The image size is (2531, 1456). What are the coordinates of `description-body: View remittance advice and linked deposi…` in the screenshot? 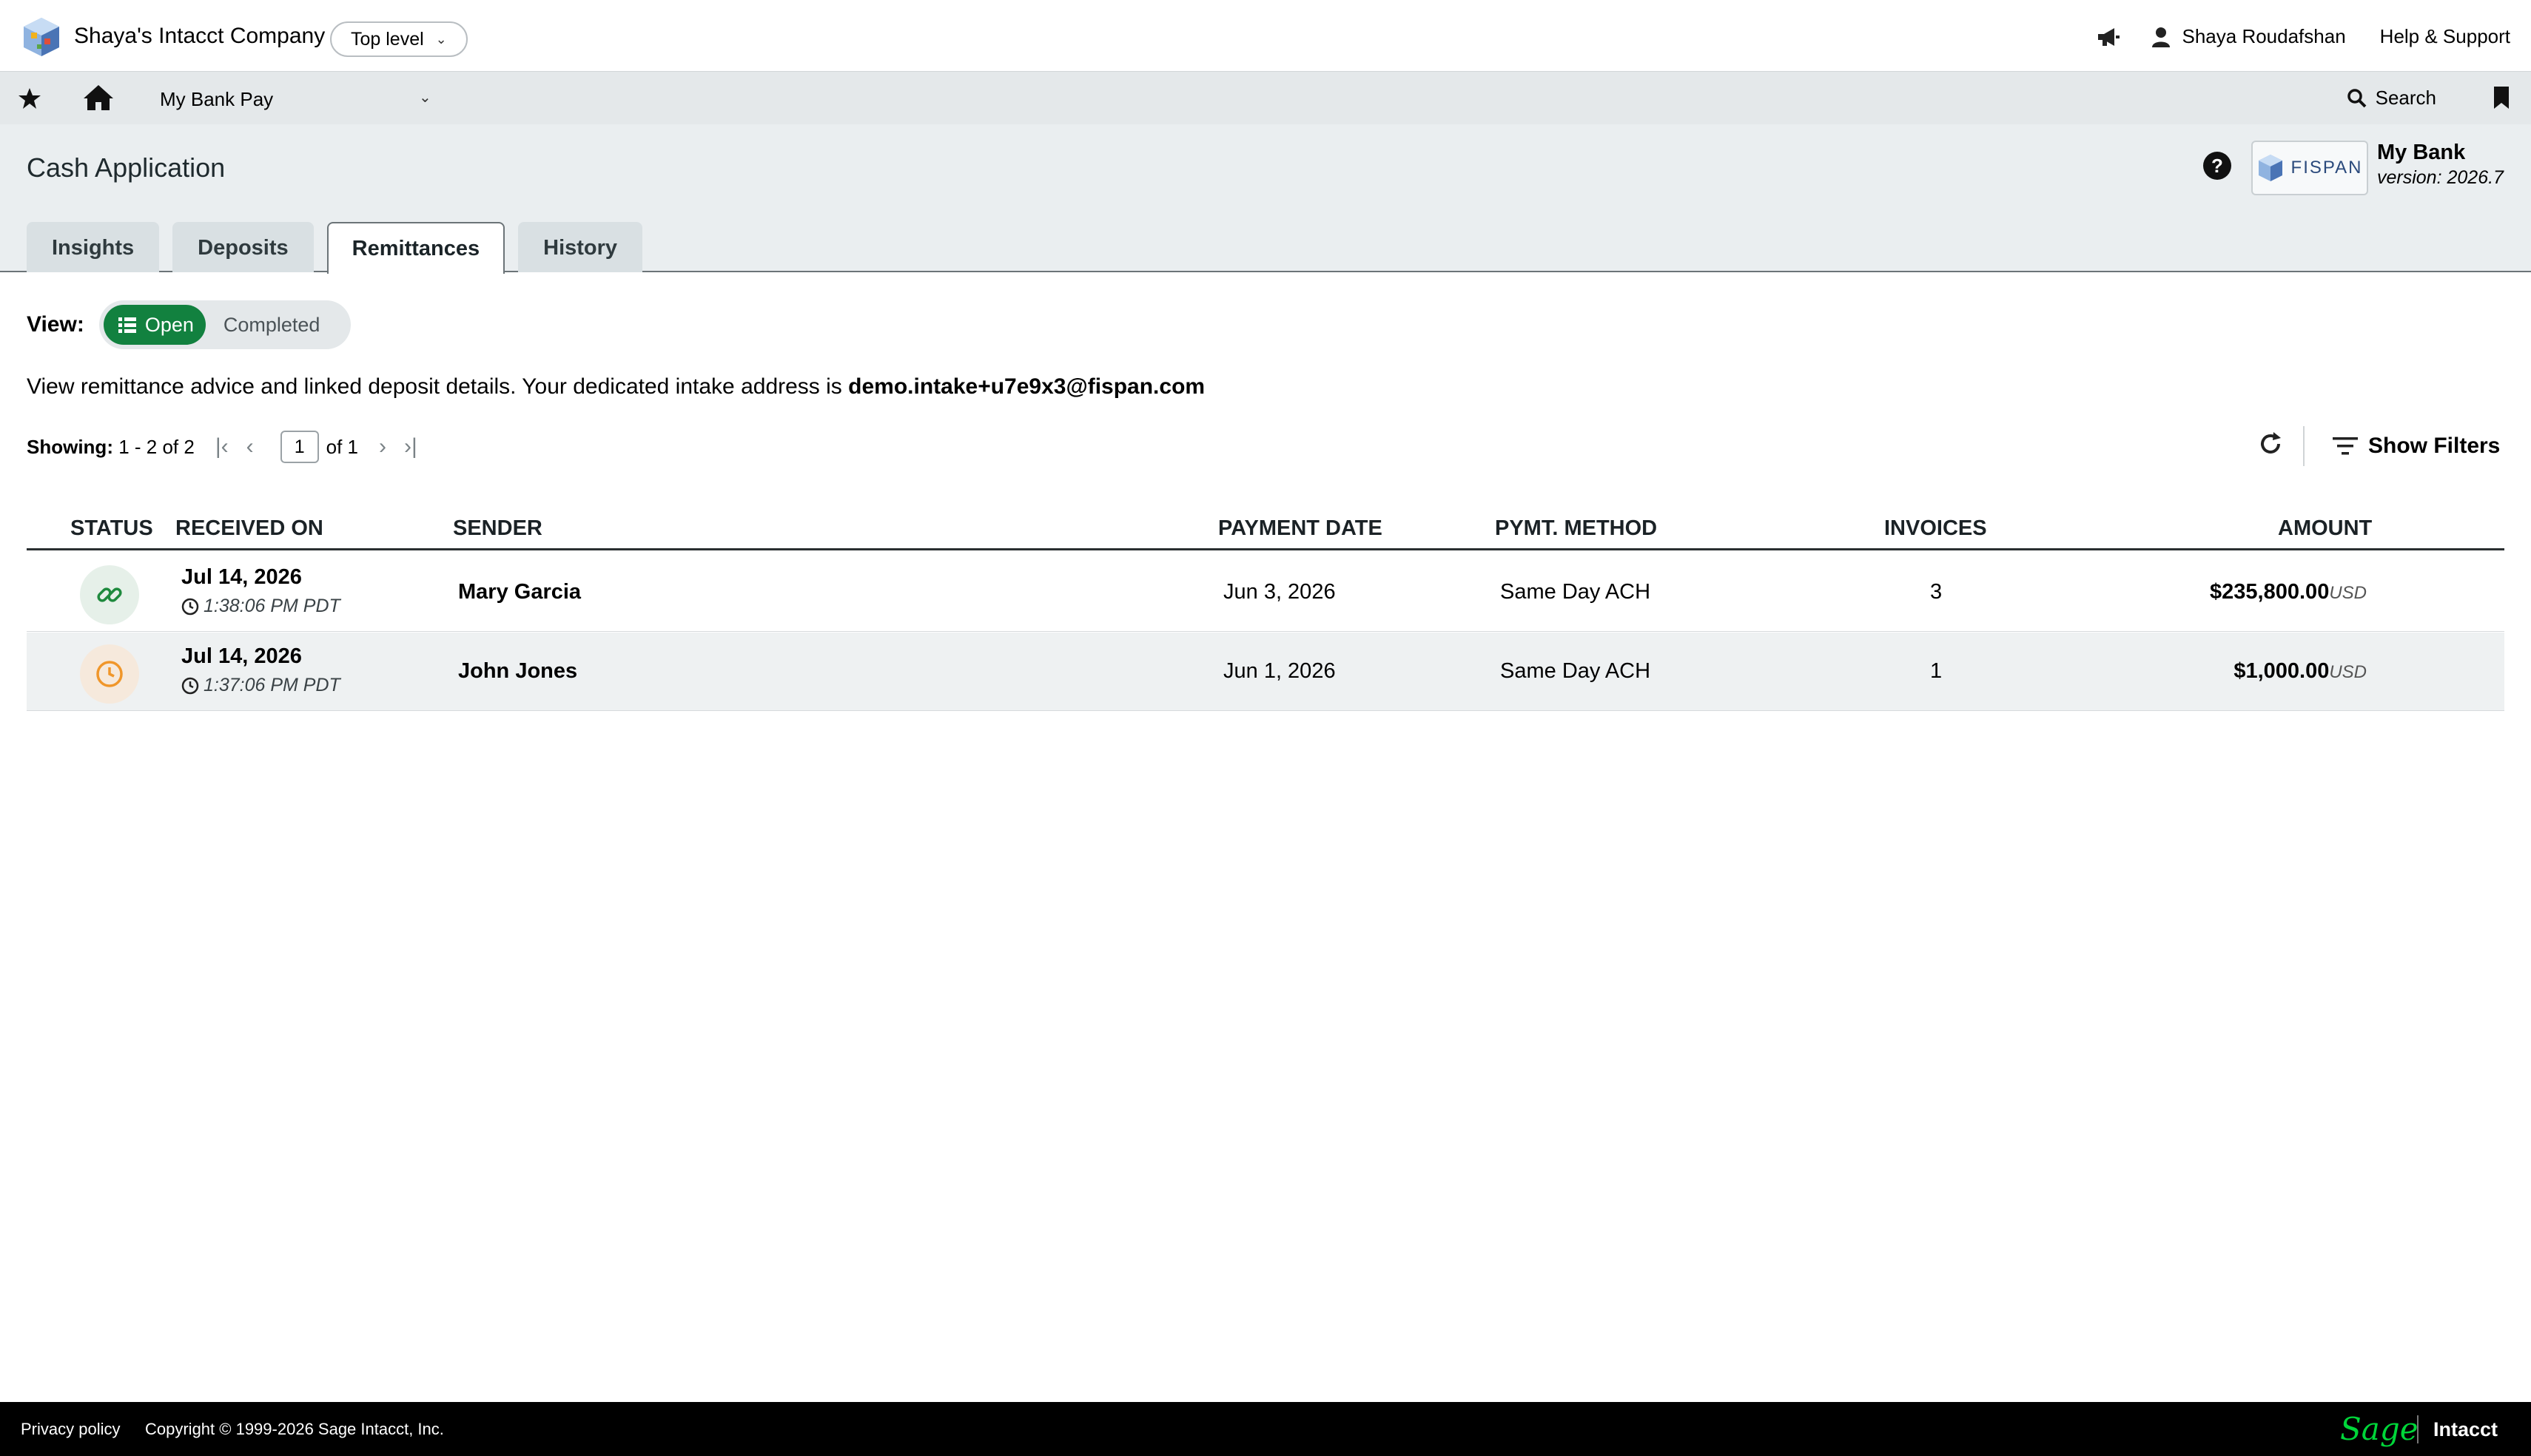 It's located at (438, 387).